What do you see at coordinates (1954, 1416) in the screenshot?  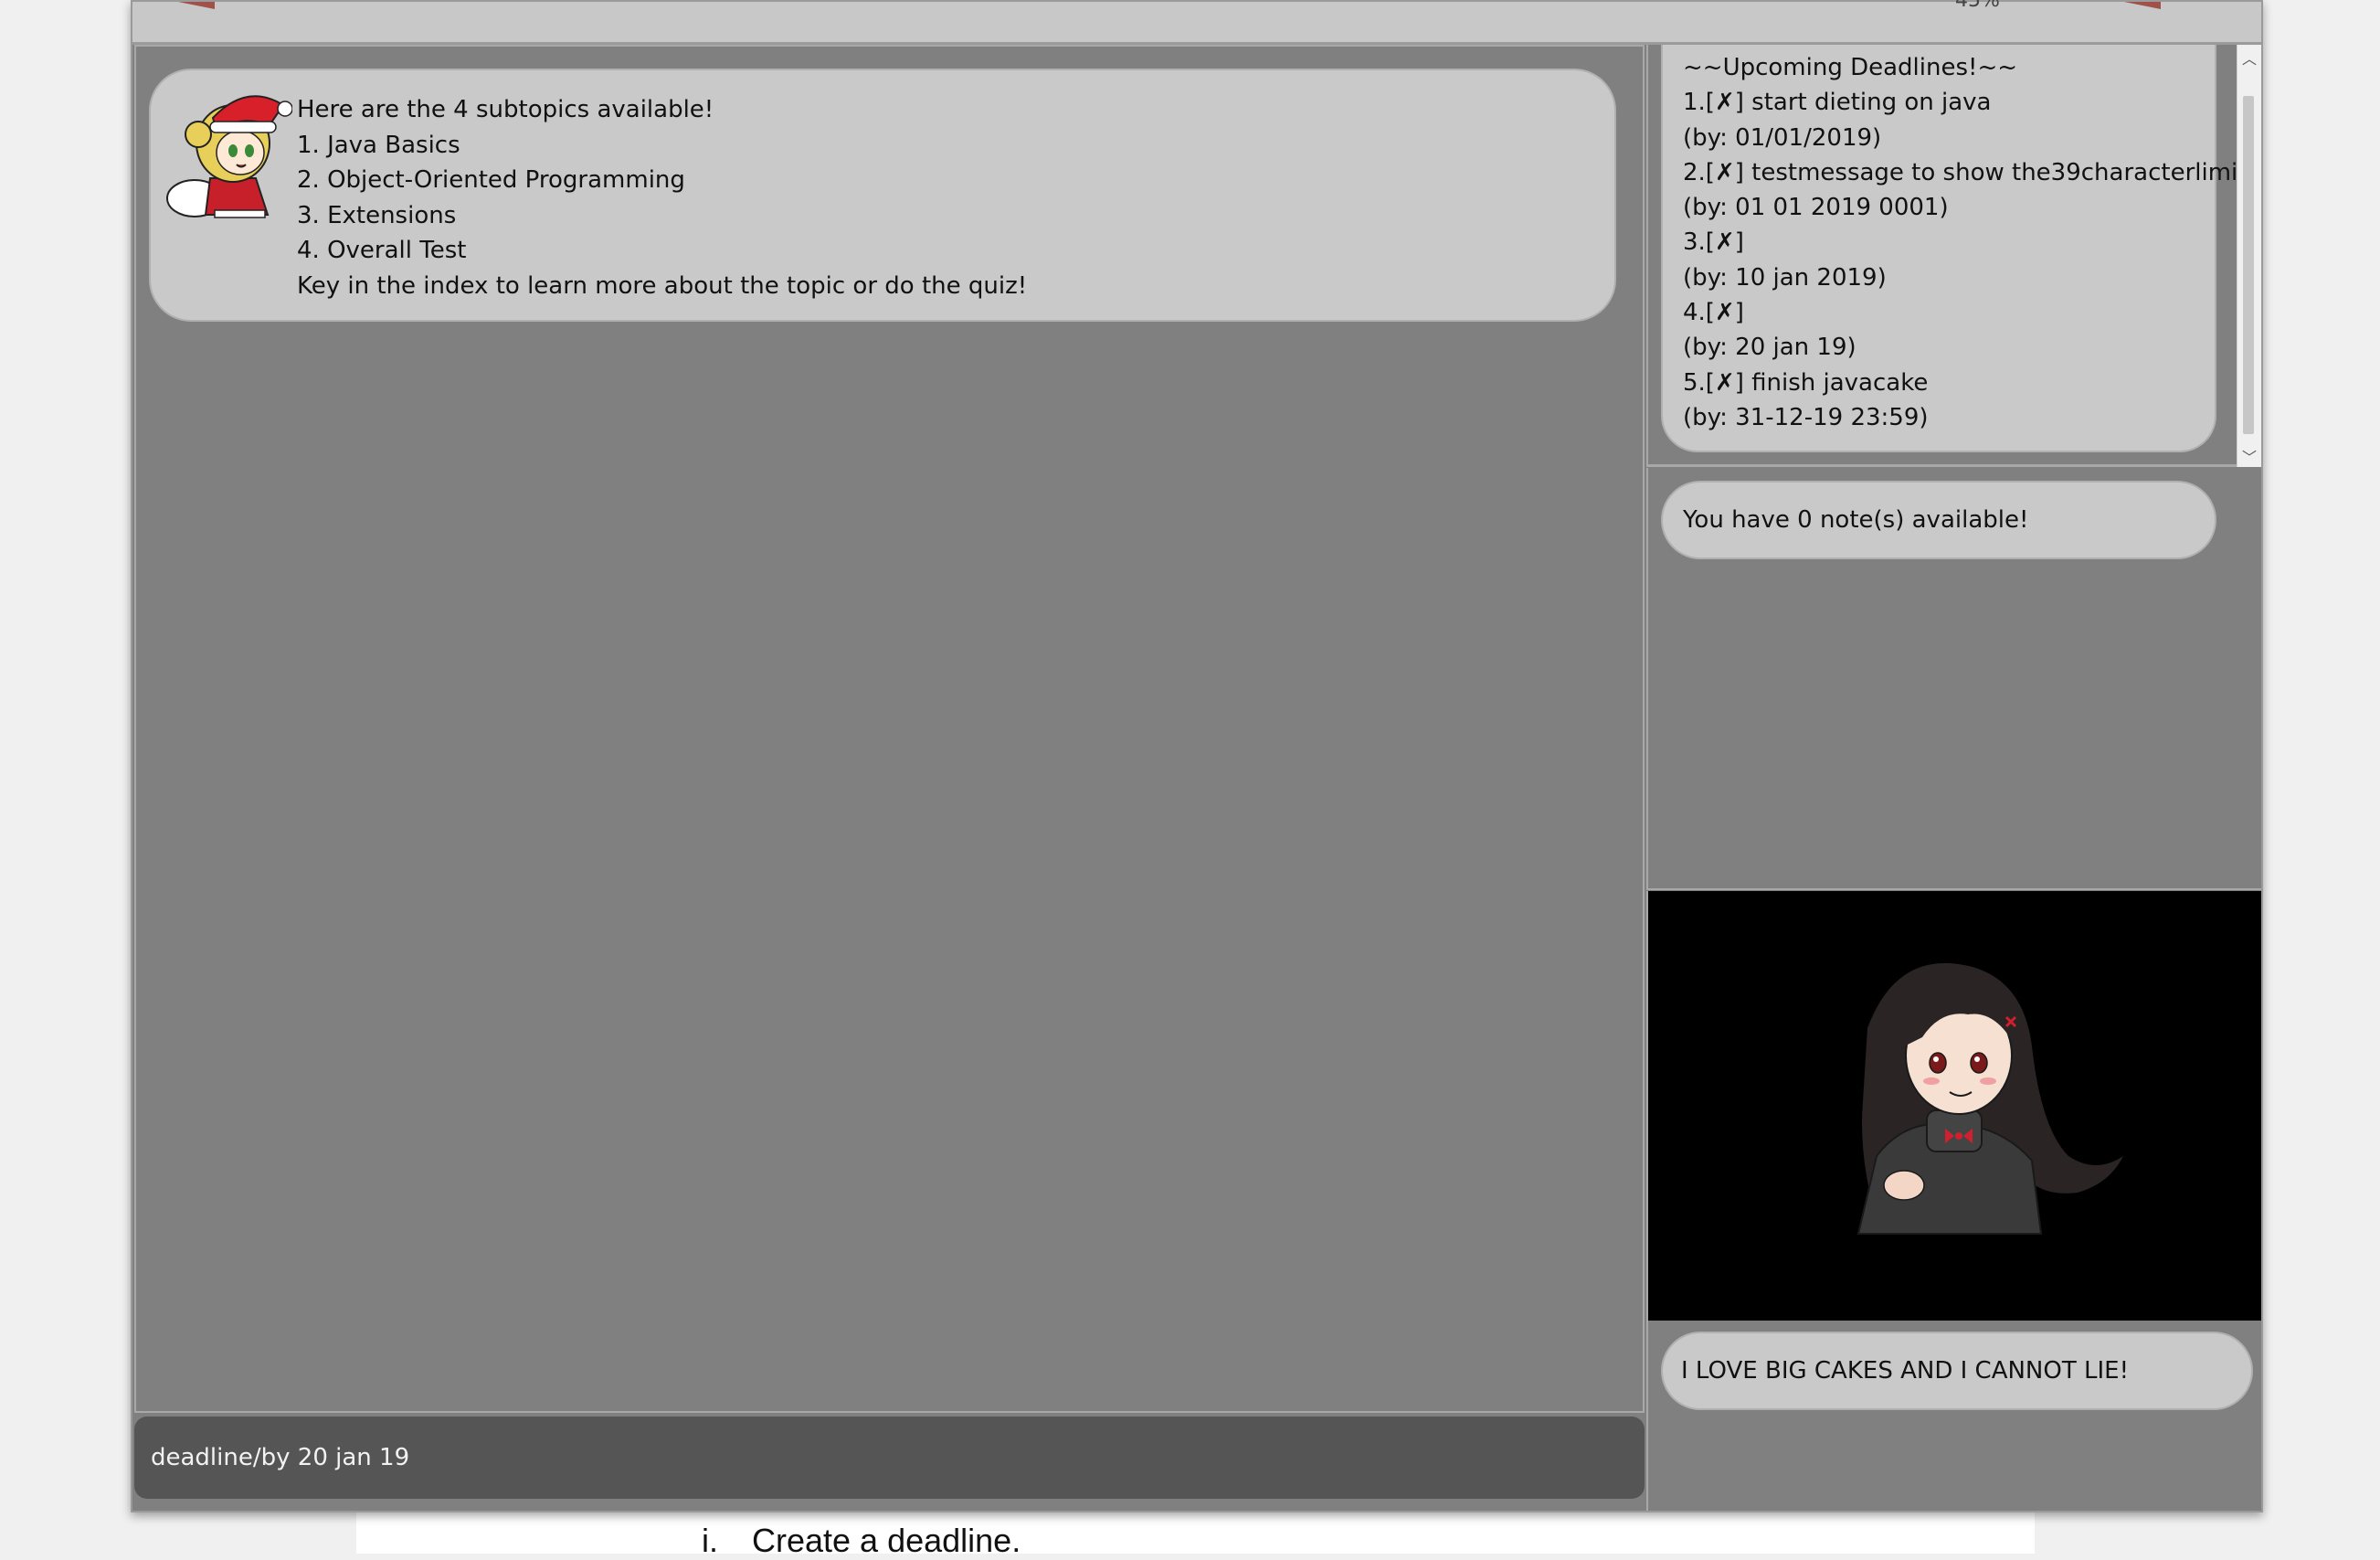 I see `character-speech-pane: I LOVE BIG CAKES AND I CANNOT LIE!` at bounding box center [1954, 1416].